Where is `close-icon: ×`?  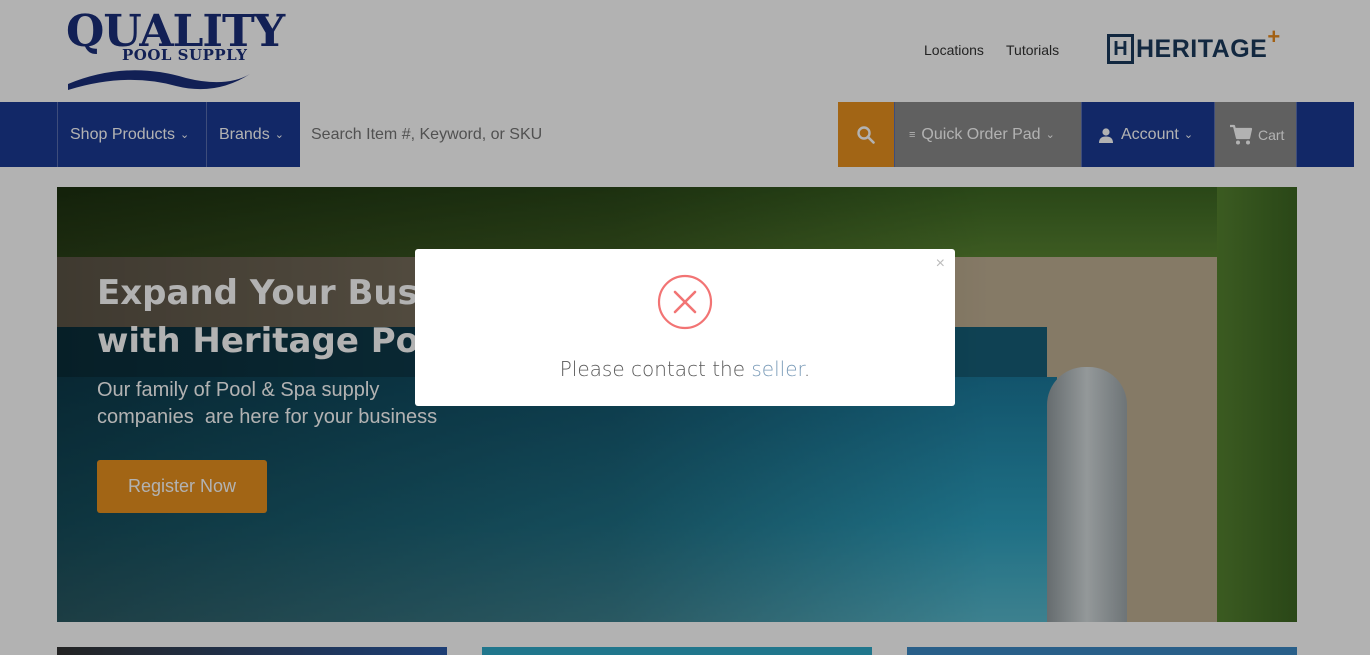
close-icon: × is located at coordinates (940, 264).